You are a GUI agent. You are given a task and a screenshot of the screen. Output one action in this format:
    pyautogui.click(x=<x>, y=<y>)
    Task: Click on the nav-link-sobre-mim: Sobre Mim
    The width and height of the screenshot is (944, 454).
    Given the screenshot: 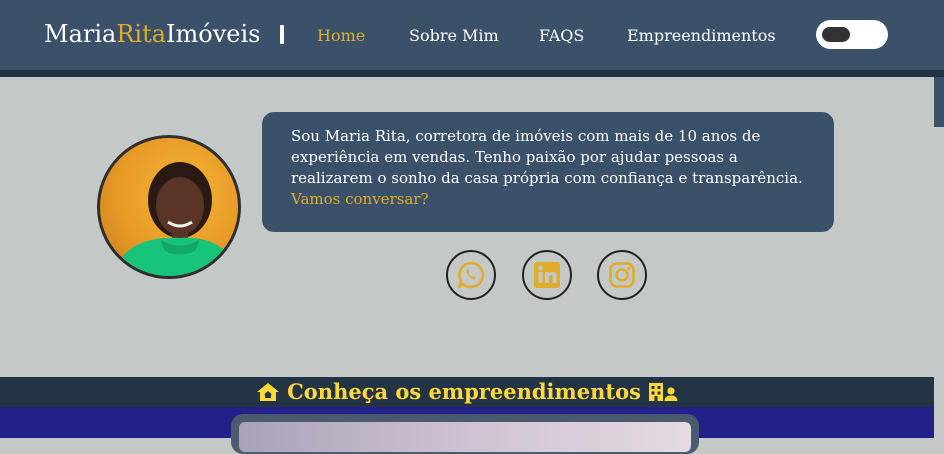 What is the action you would take?
    pyautogui.click(x=454, y=35)
    